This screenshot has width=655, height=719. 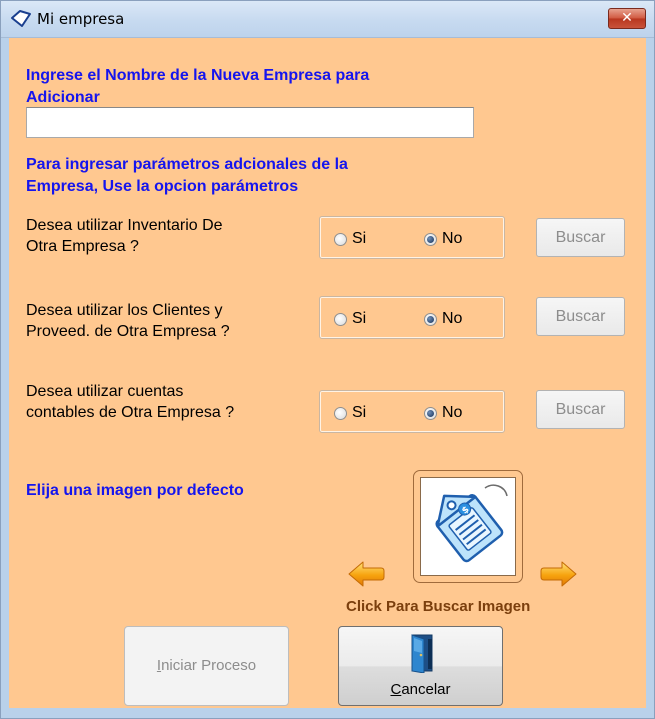 I want to click on inventory-radio-si-label: Si, so click(x=359, y=238).